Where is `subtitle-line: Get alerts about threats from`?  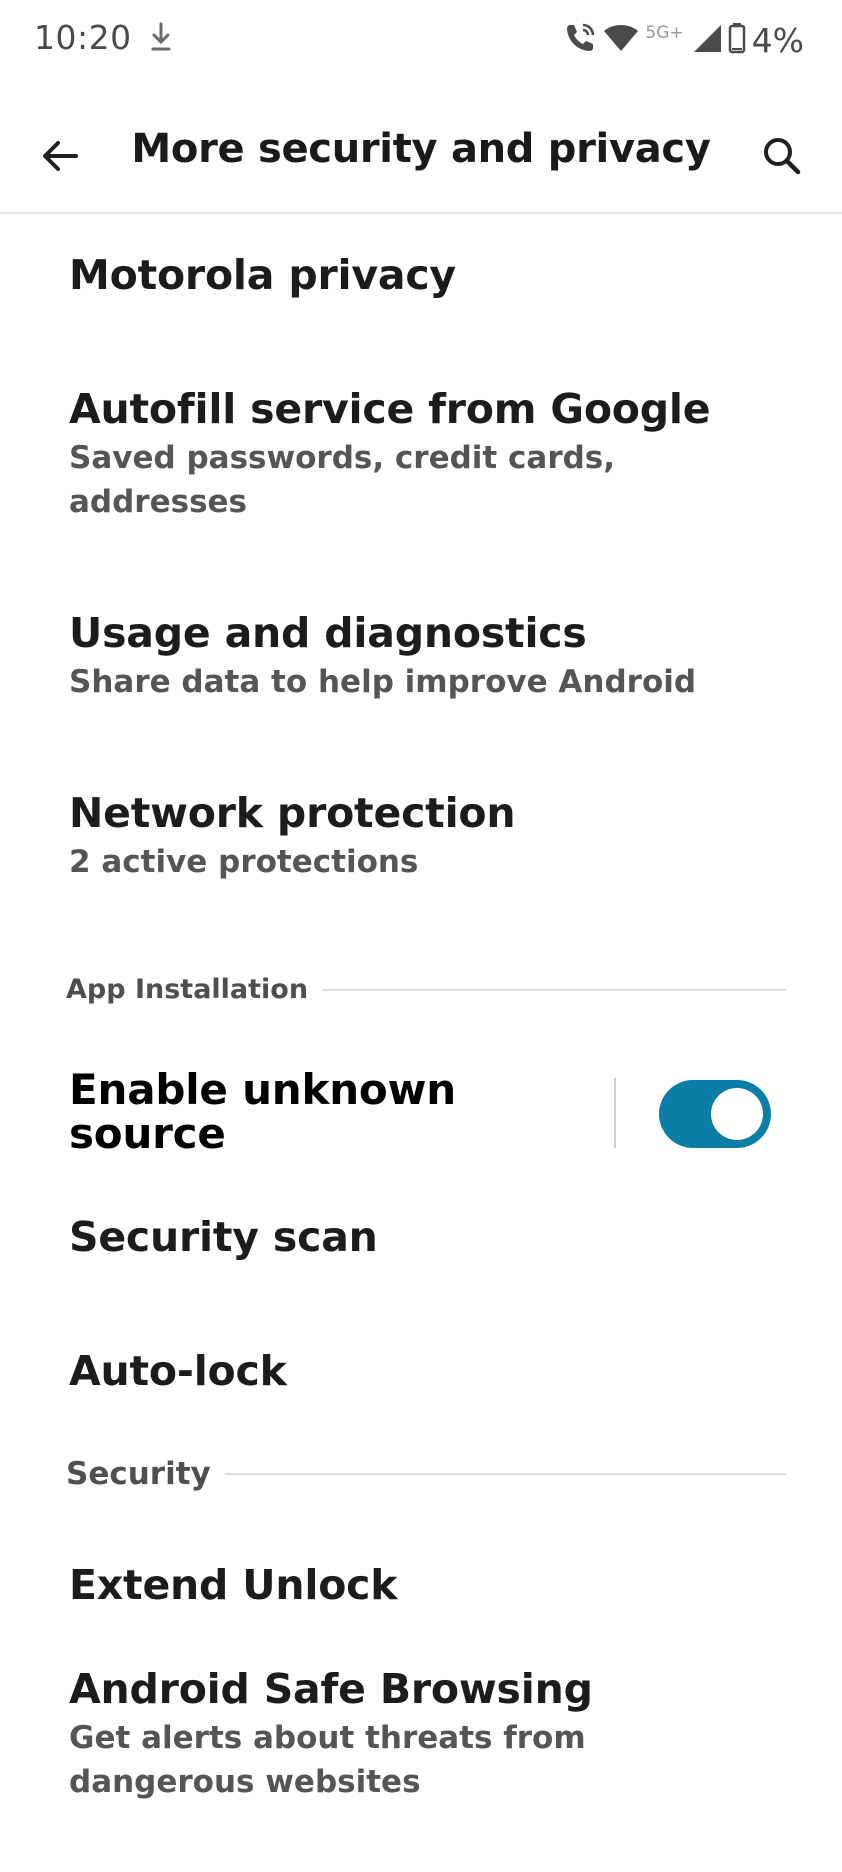
subtitle-line: Get alerts about threats from is located at coordinates (327, 1738).